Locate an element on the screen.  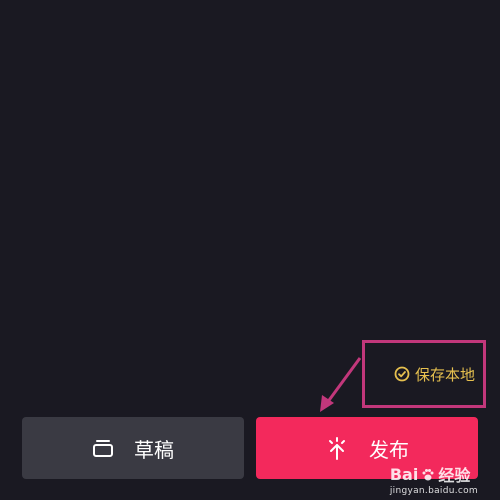
draft-label: 草稿 is located at coordinates (154, 449).